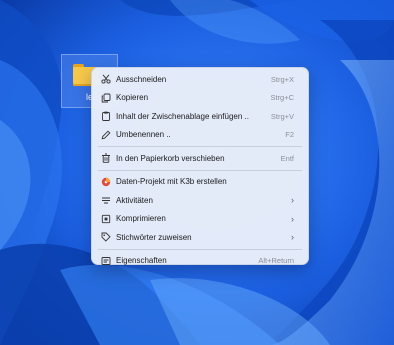 The width and height of the screenshot is (394, 345). I want to click on menu-item-label: Aktivitäten, so click(134, 200).